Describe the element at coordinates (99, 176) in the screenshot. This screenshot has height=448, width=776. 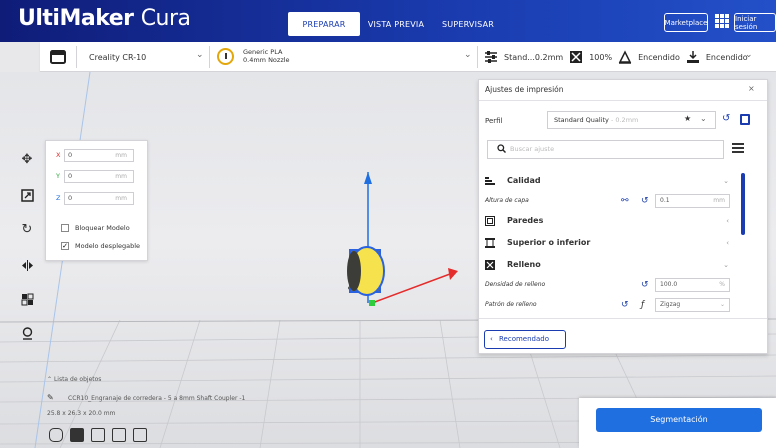
I see `y-position-field: 0 mm` at that location.